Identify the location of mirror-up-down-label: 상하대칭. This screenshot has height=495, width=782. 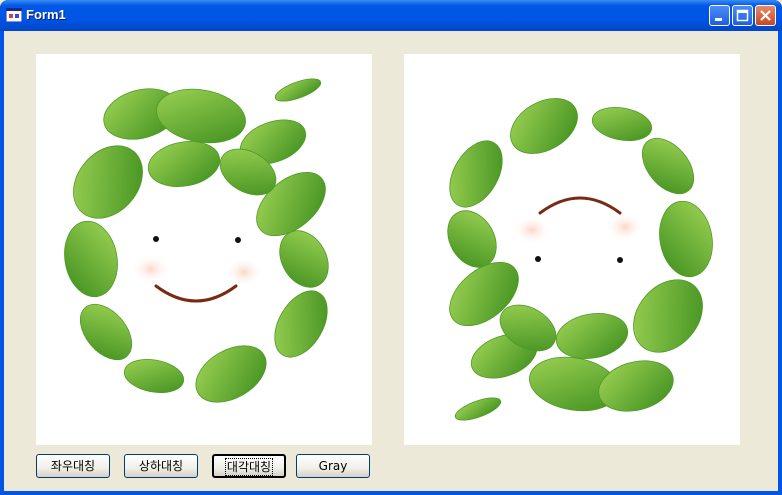
(161, 466).